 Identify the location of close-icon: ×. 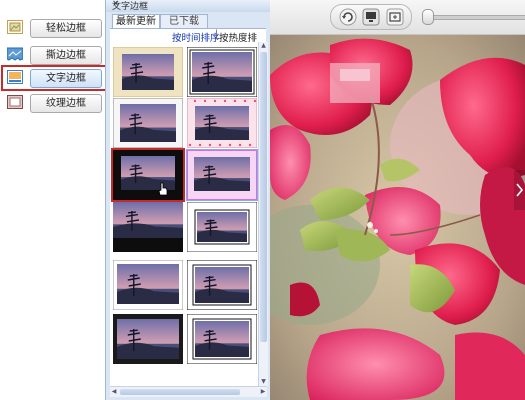
(189, 4).